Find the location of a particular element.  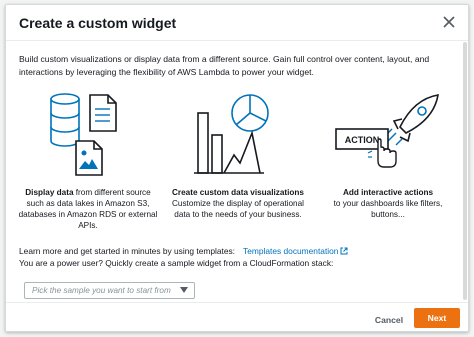

select-placeholder: Pick the sample you want to start from is located at coordinates (101, 290).